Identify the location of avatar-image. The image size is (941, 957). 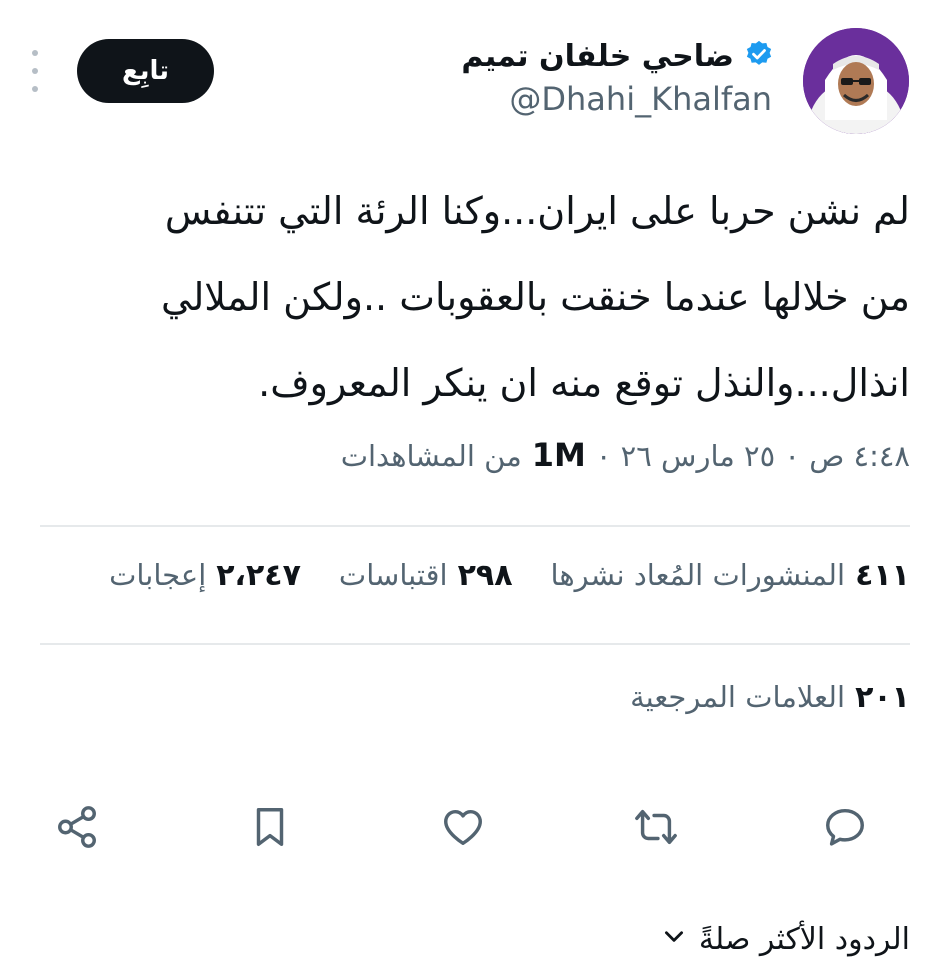
(856, 81).